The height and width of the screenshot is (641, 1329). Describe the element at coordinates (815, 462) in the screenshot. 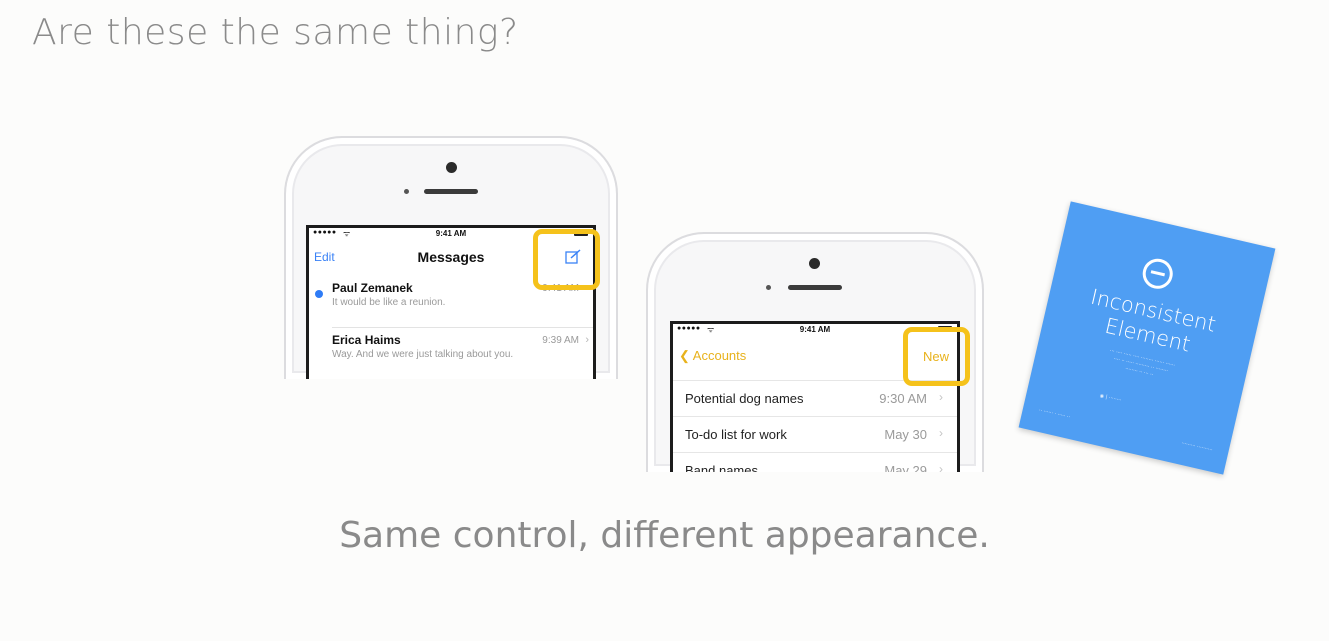

I see `note-row: Band names May 29 ›` at that location.